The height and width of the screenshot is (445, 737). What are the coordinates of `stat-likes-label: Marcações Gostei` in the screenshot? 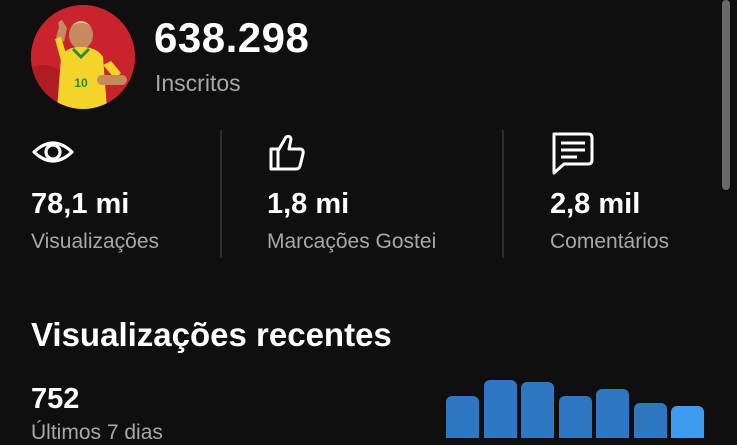 It's located at (352, 241).